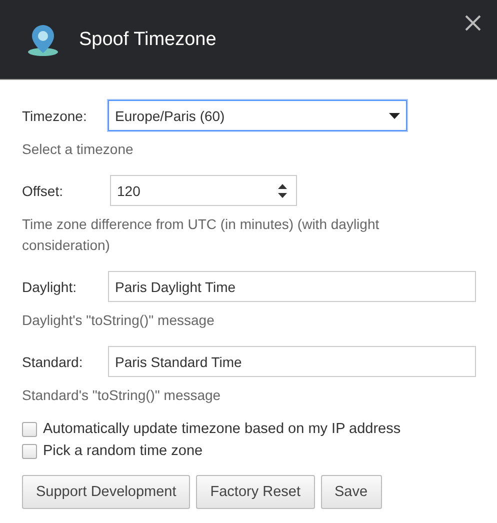 This screenshot has width=497, height=523. Describe the element at coordinates (122, 395) in the screenshot. I see `field-hint: Standard's "toString()" message` at that location.